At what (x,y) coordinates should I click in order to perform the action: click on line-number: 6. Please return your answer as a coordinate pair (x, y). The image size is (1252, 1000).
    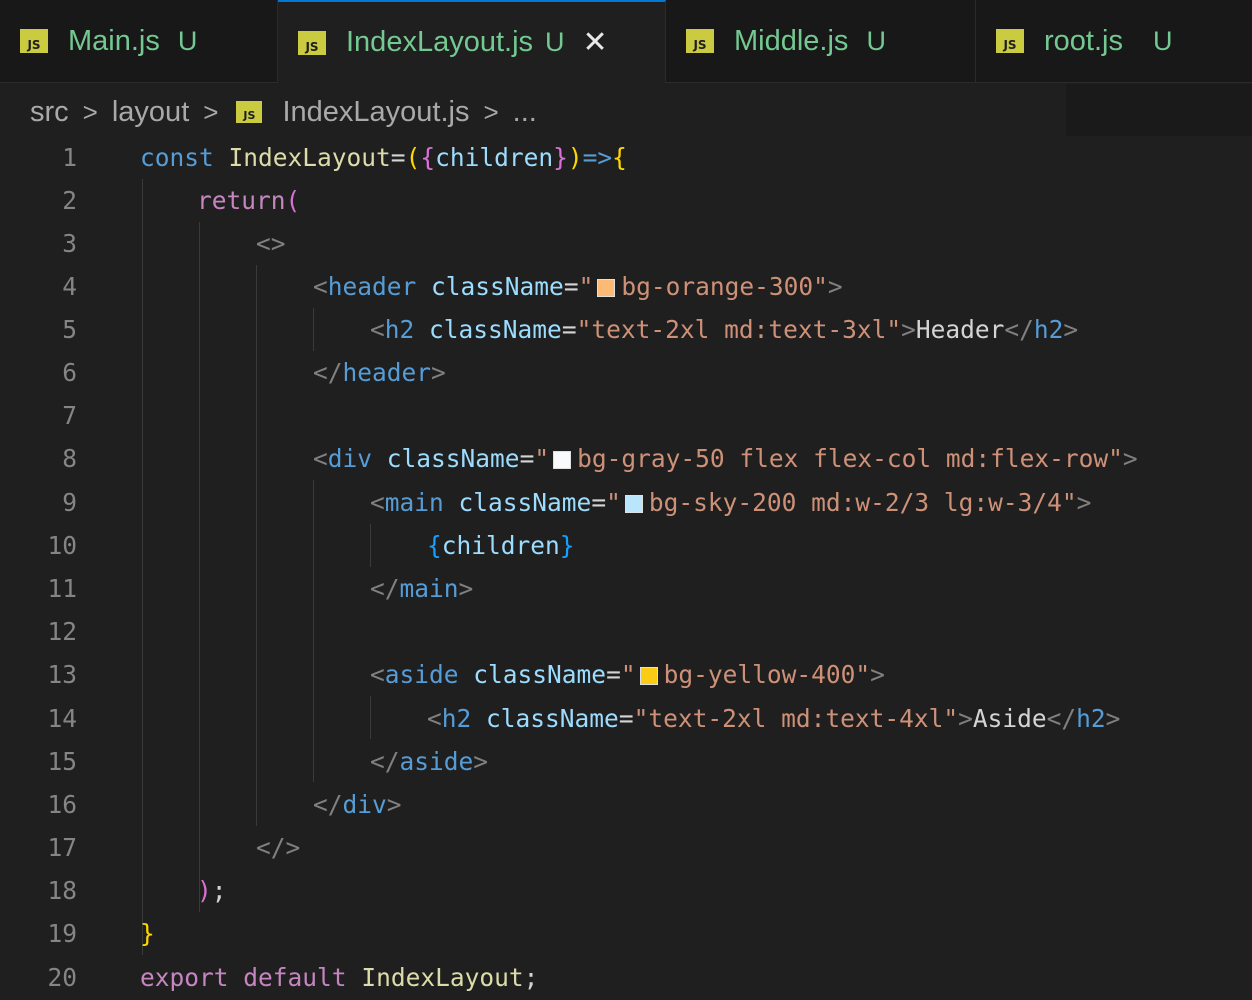
    Looking at the image, I should click on (69, 372).